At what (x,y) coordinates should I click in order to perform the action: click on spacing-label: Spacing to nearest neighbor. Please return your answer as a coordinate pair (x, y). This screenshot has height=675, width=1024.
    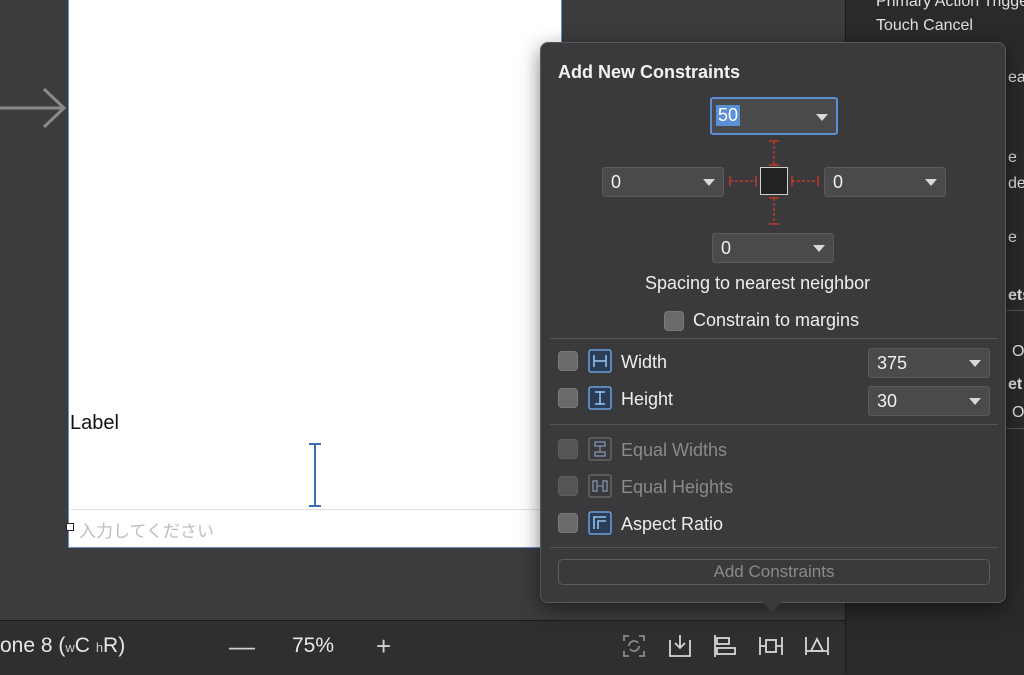
    Looking at the image, I should click on (758, 283).